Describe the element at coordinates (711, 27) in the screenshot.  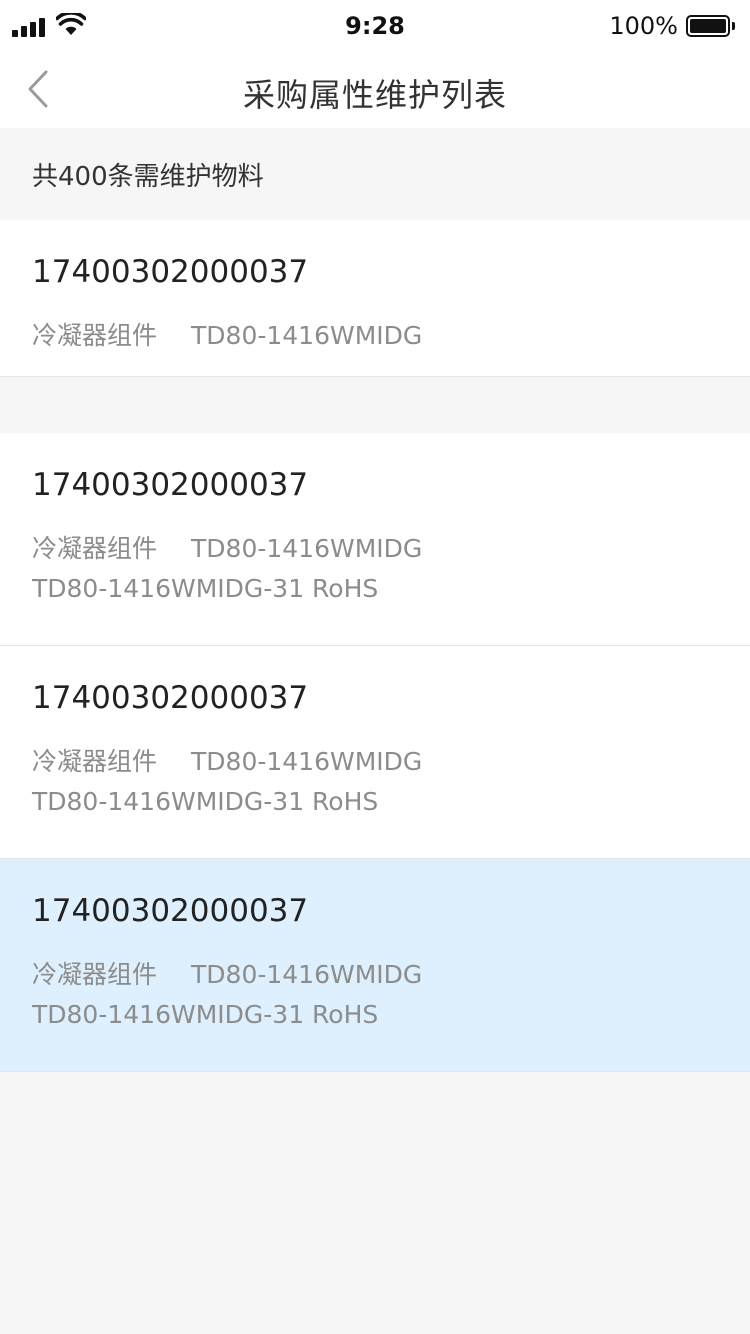
I see `battery-icon` at that location.